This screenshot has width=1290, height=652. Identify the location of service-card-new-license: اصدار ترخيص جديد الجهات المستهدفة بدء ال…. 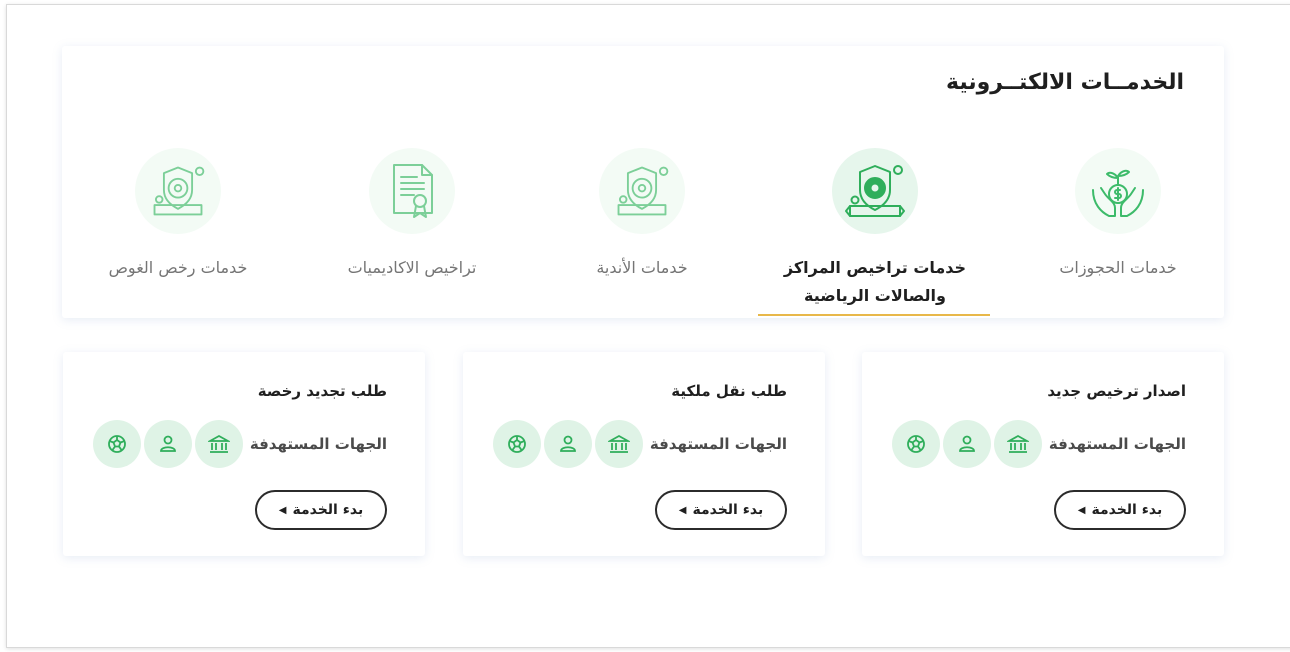
(1043, 454).